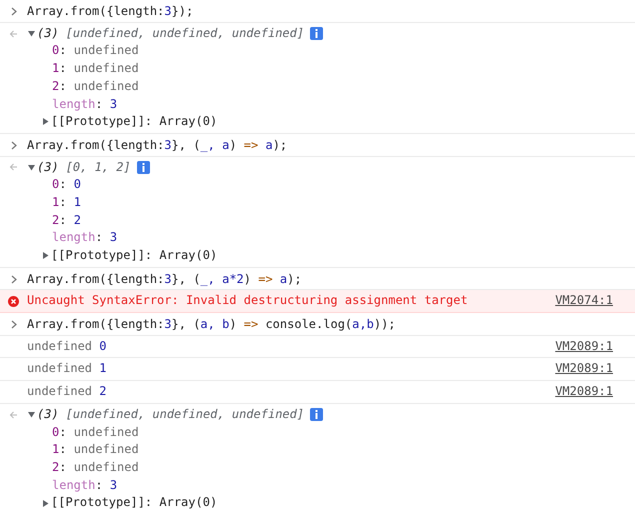 The height and width of the screenshot is (514, 635). I want to click on console-input-code: Array.from({length:3}, (_, a) => a);, so click(157, 145).